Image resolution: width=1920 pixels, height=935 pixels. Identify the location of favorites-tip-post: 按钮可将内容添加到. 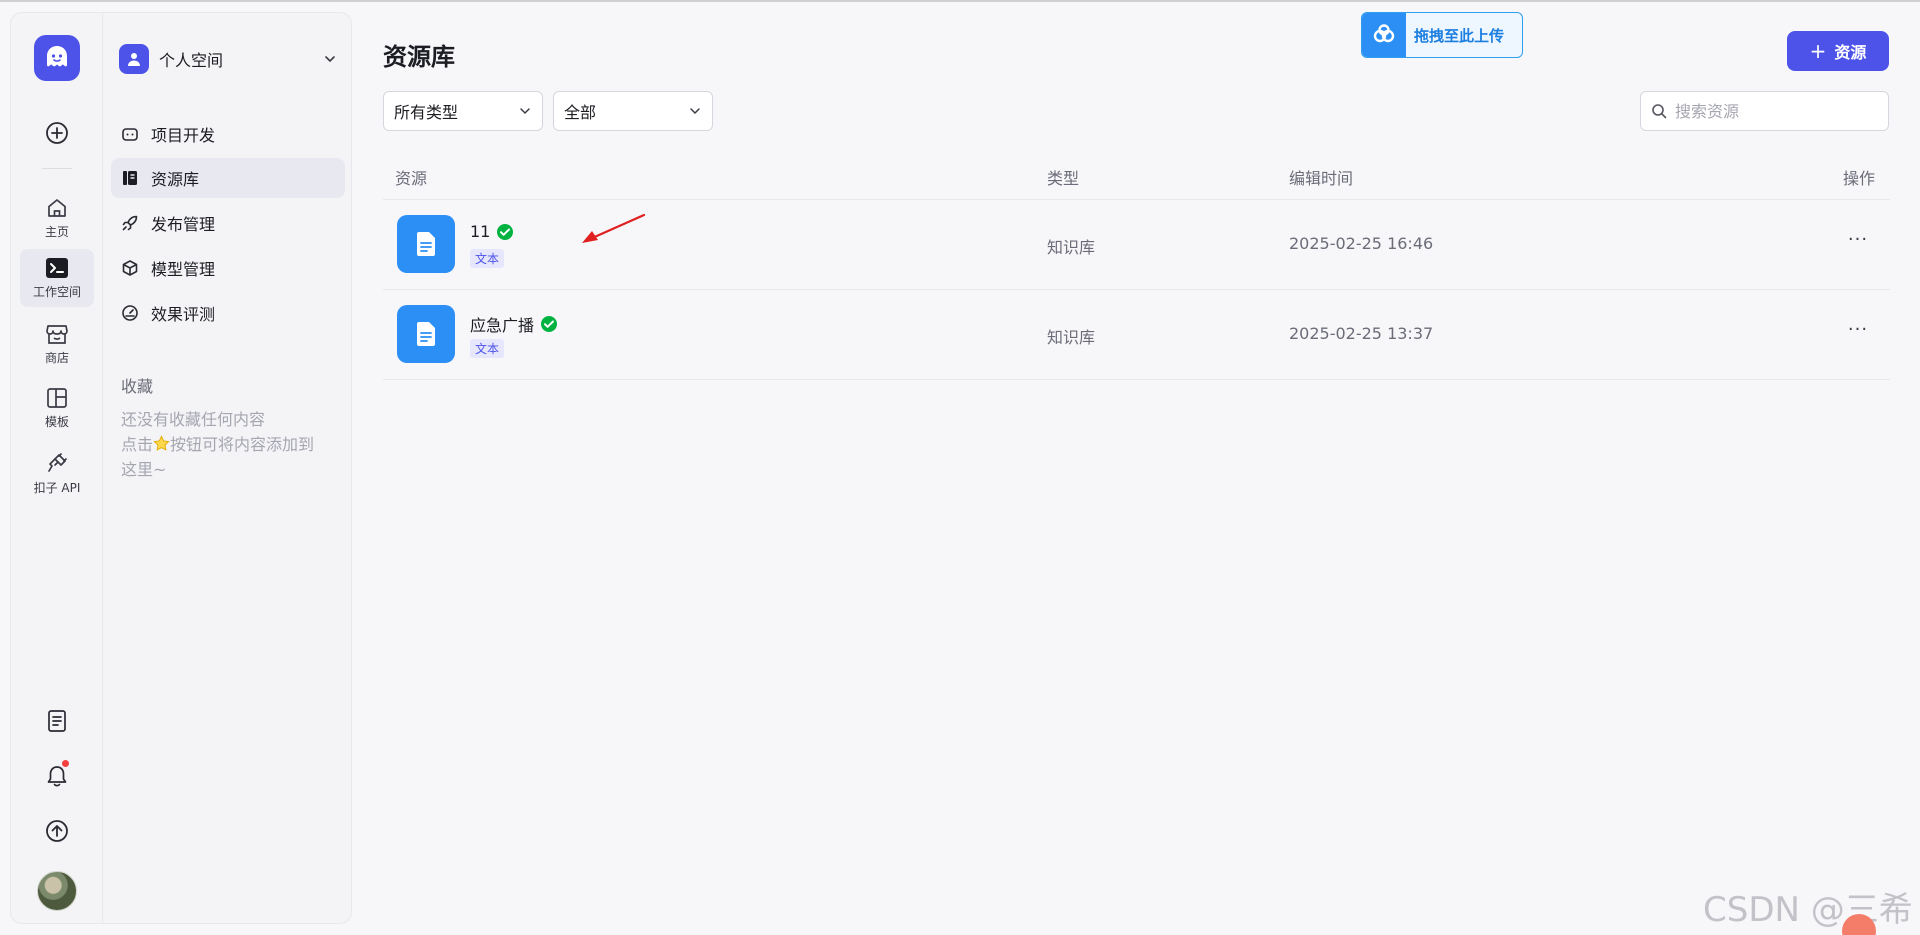
(242, 444).